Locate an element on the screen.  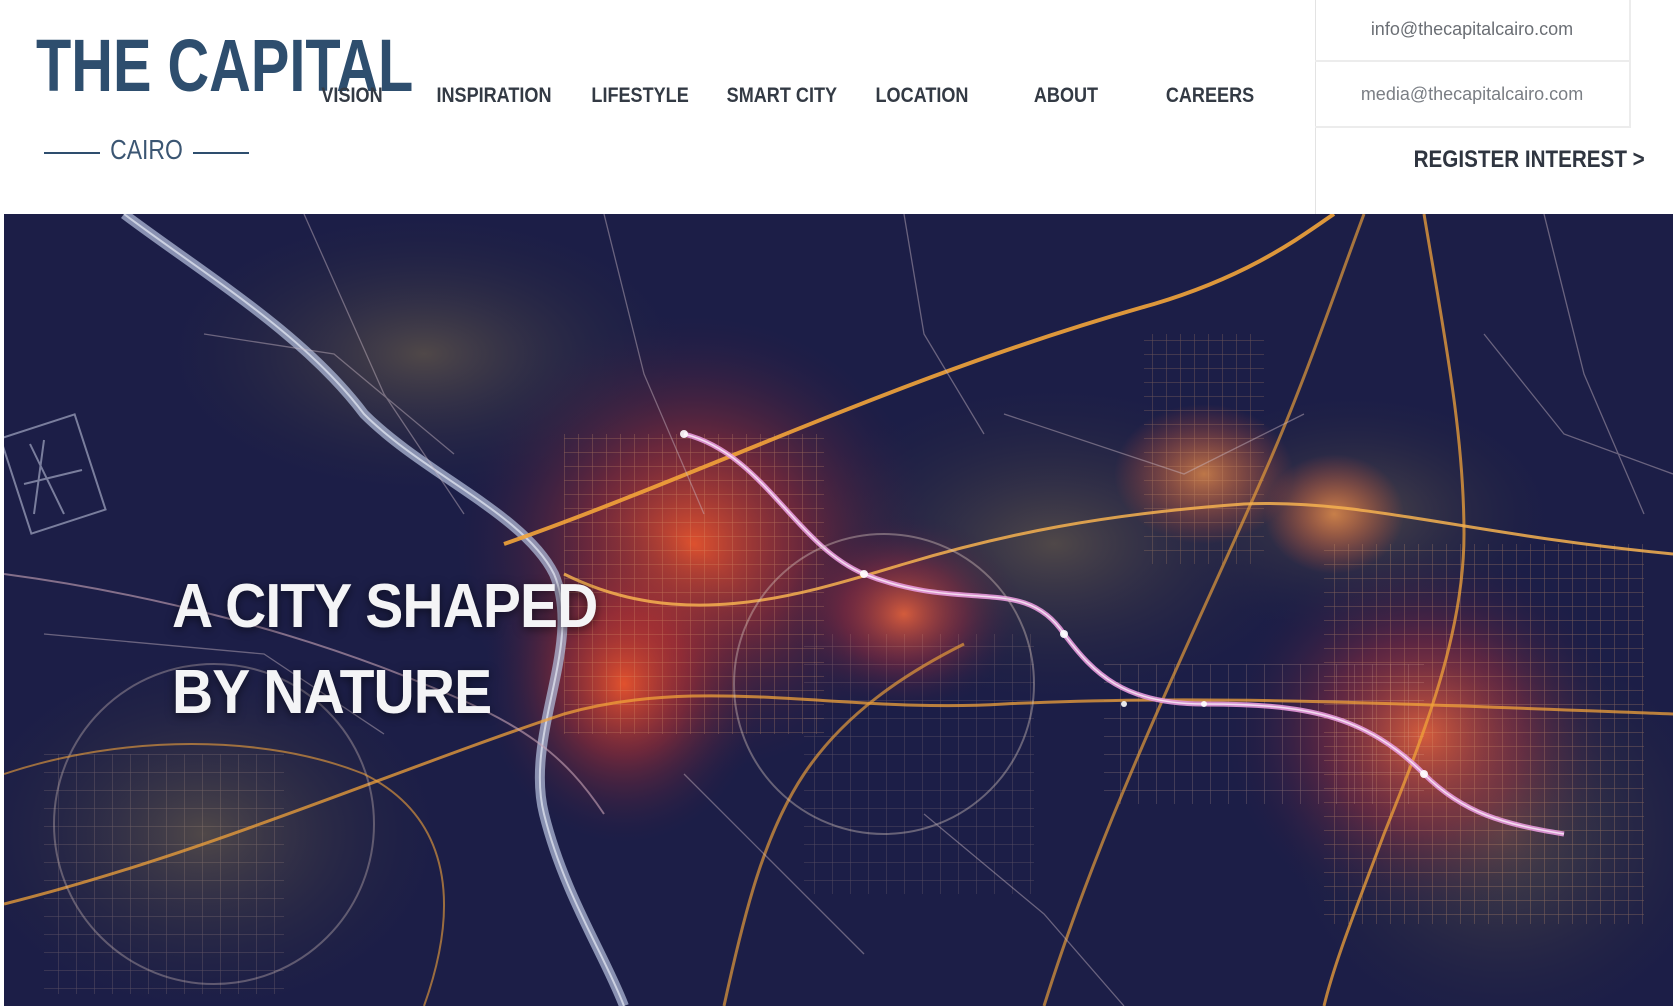
info-email-link: info@thecapitalcairo.com is located at coordinates (1473, 31).